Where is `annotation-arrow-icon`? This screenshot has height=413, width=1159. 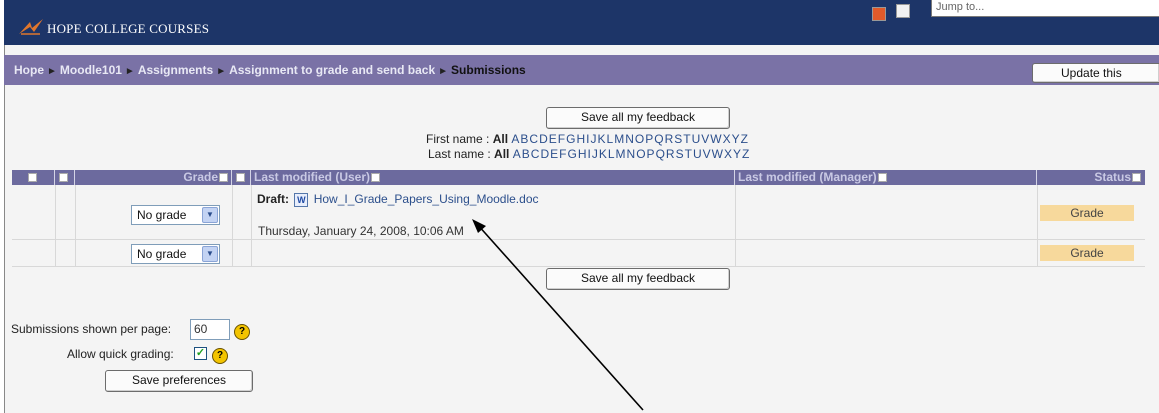
annotation-arrow-icon is located at coordinates (558, 315).